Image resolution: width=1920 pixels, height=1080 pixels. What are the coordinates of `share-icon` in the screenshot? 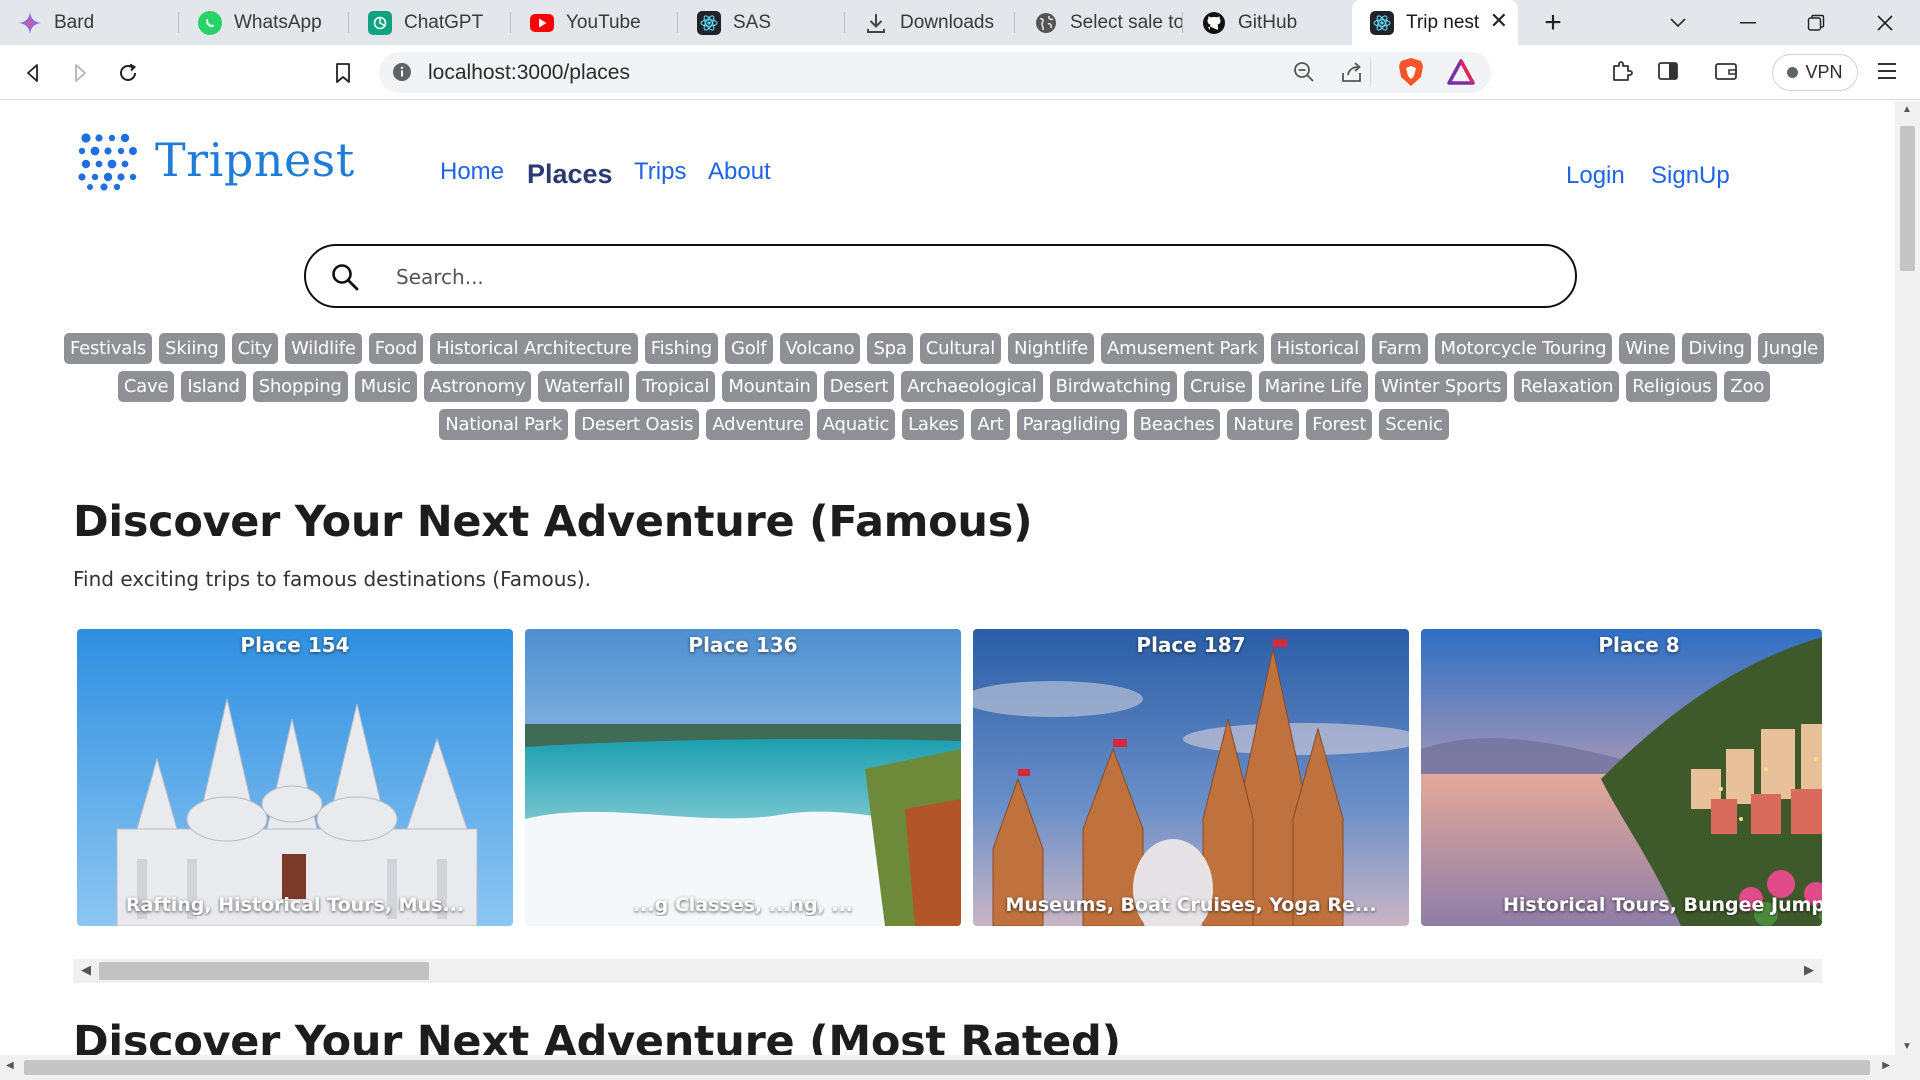 It's located at (1352, 74).